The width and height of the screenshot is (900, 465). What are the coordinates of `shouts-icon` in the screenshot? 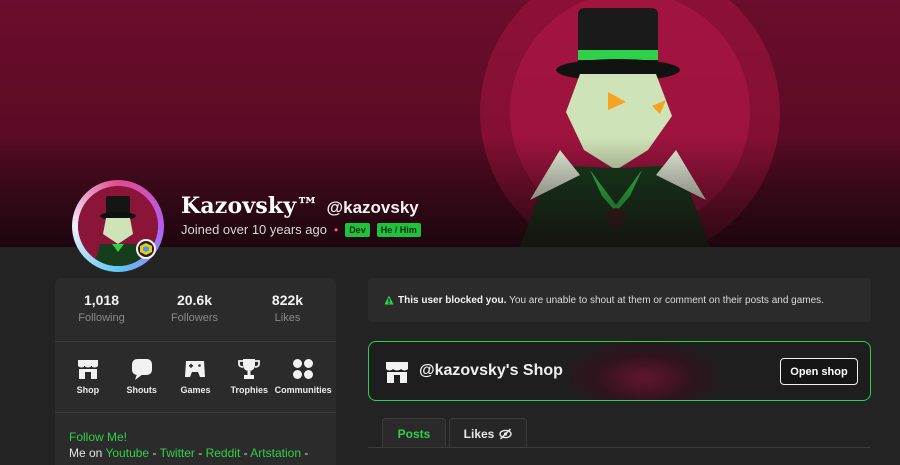 It's located at (142, 369).